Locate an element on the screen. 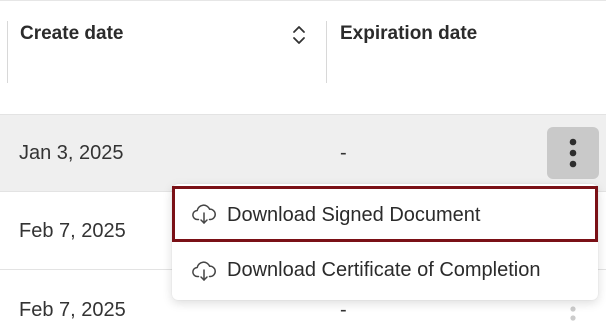 The width and height of the screenshot is (606, 332). column-header-expiration-date: Expiration date is located at coordinates (408, 34).